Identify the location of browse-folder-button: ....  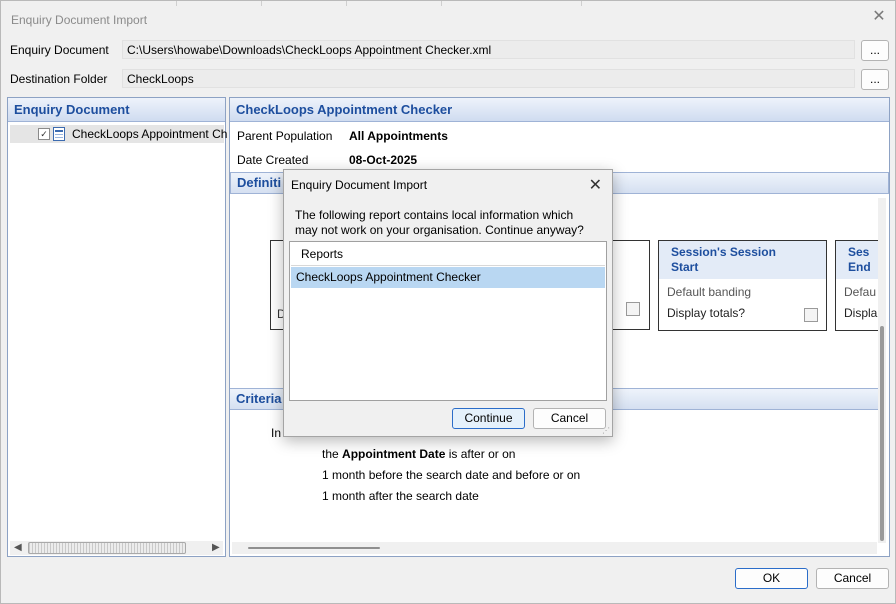
(875, 79).